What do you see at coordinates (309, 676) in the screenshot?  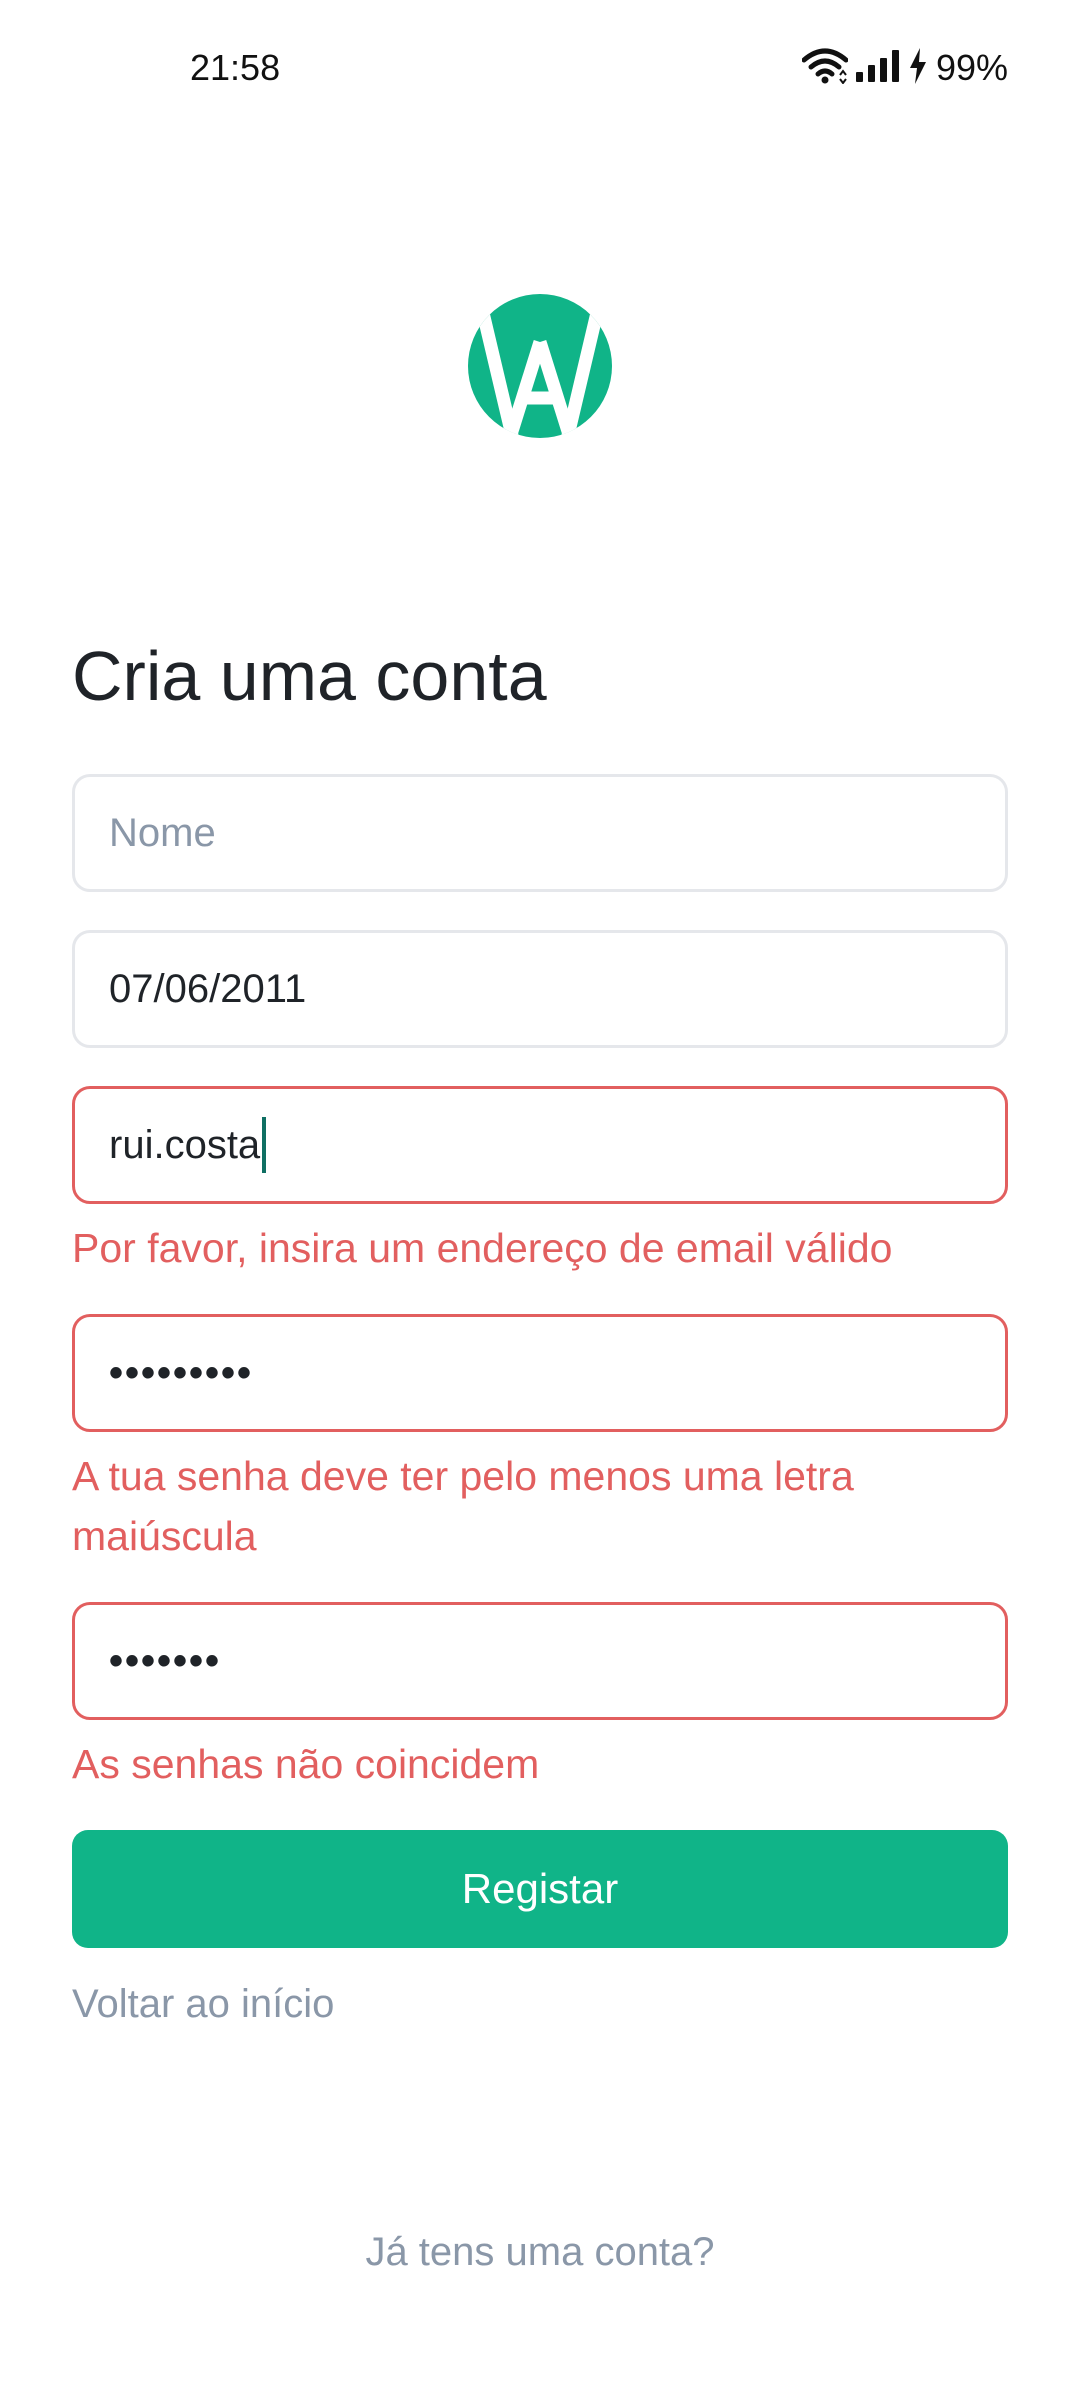 I see `page-title: Cria uma conta` at bounding box center [309, 676].